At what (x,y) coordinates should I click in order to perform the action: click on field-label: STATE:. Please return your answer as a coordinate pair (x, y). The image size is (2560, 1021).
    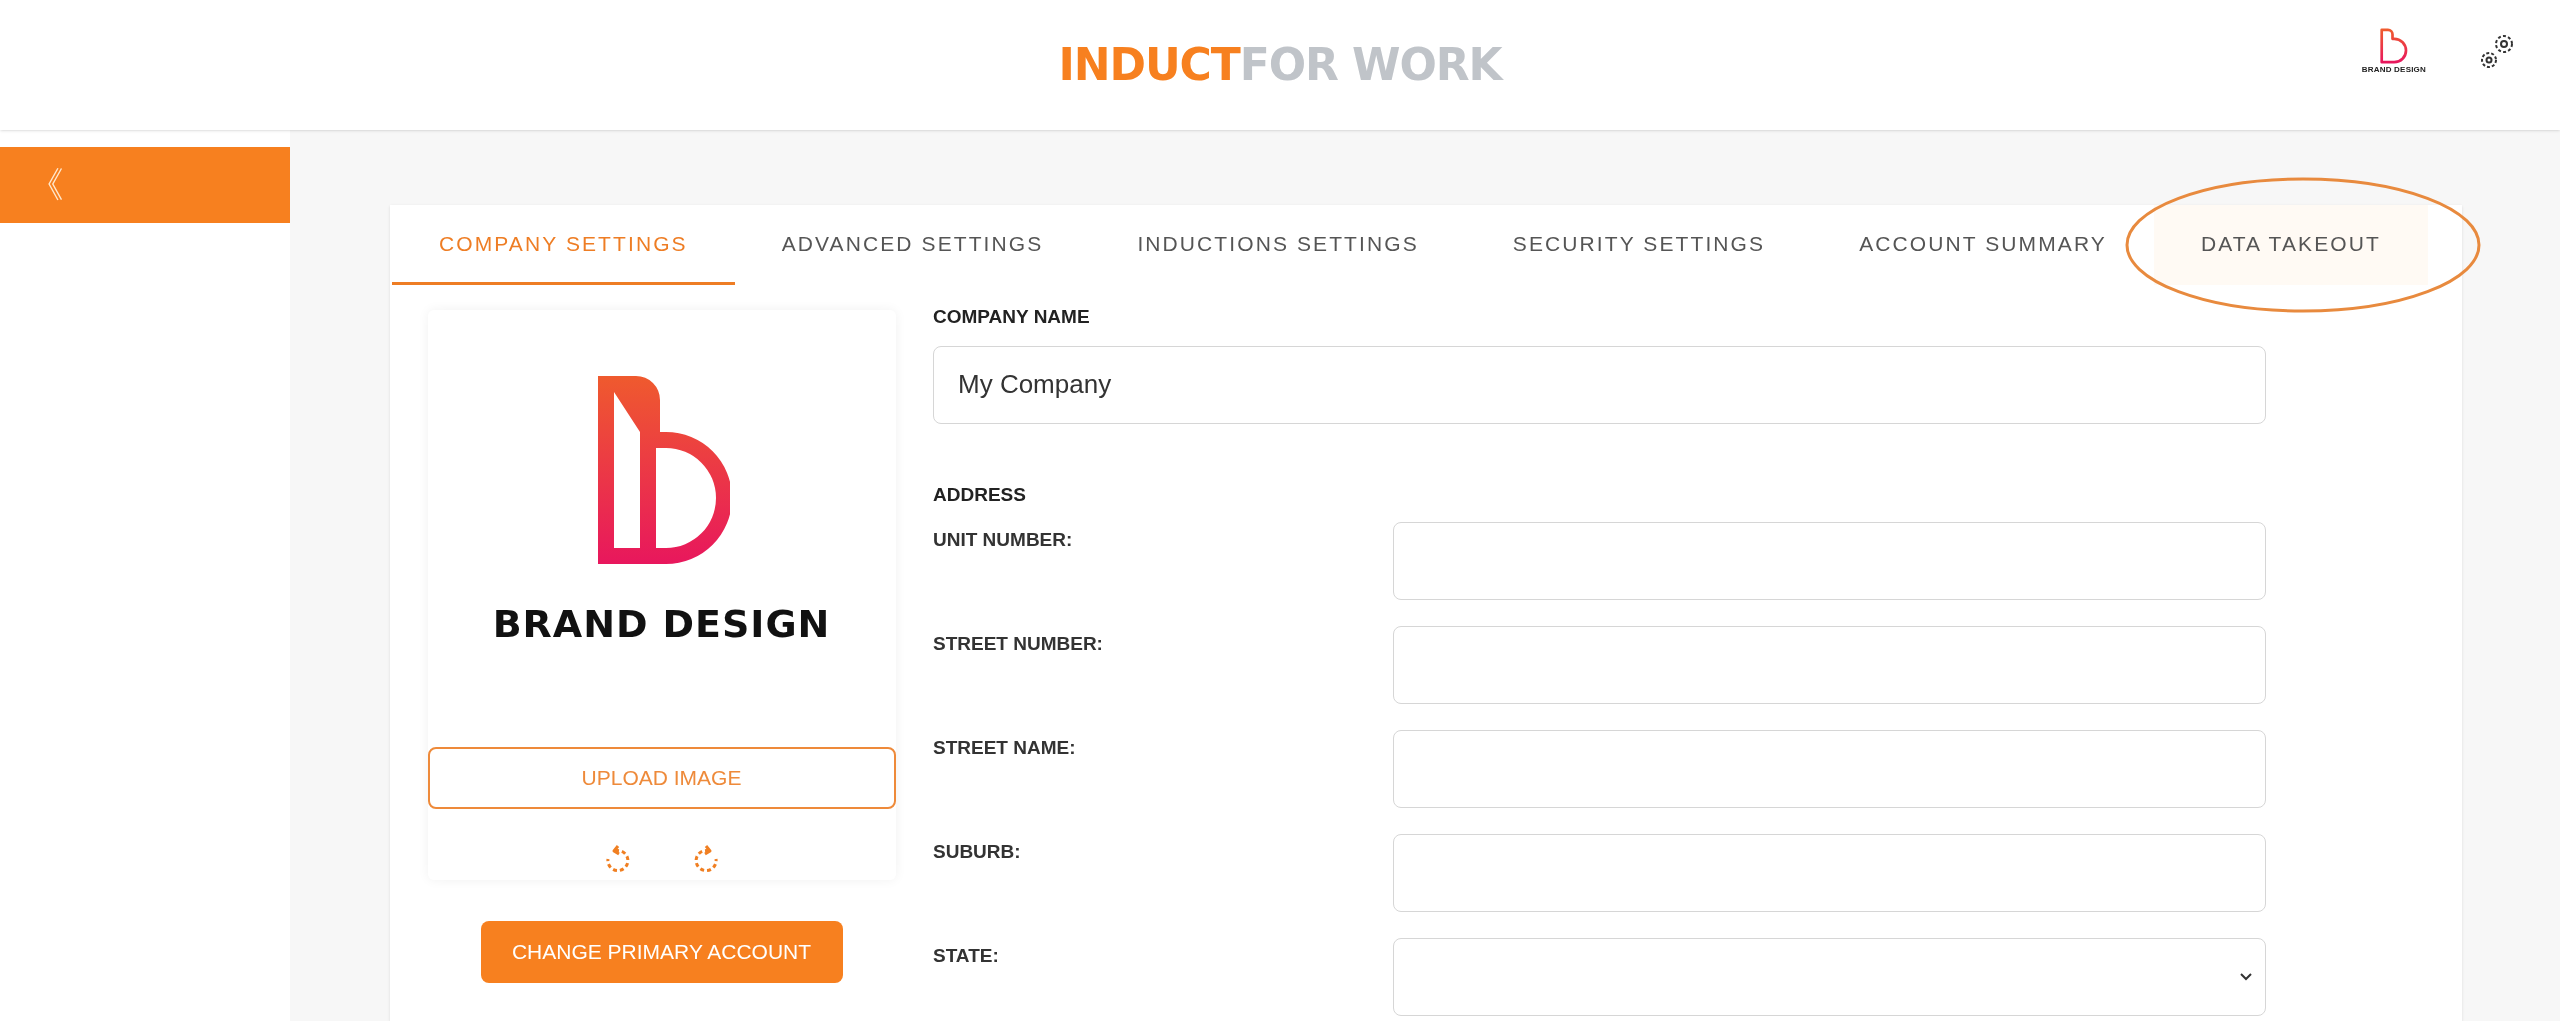
    Looking at the image, I should click on (966, 956).